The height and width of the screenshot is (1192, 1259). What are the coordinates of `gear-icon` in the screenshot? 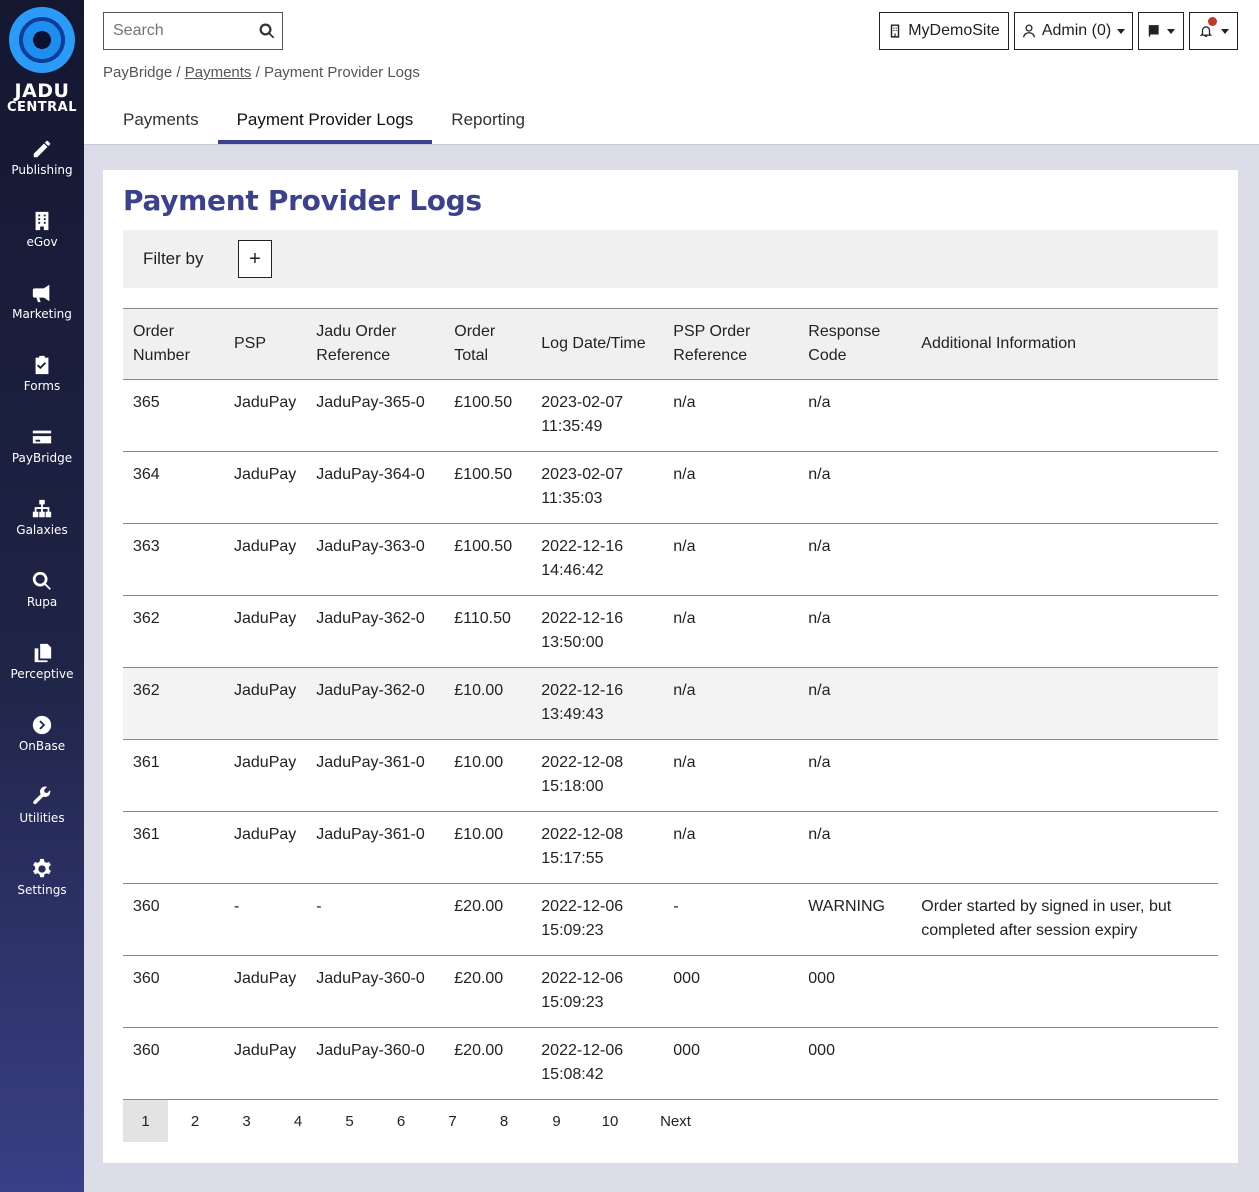 It's located at (42, 868).